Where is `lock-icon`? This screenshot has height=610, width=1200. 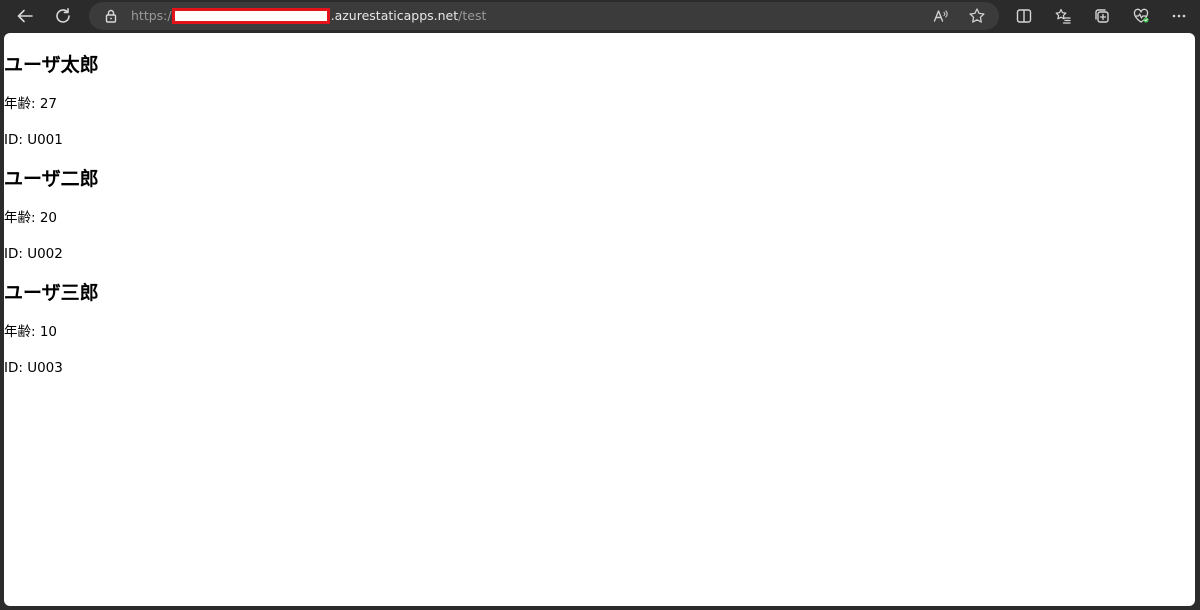 lock-icon is located at coordinates (111, 16).